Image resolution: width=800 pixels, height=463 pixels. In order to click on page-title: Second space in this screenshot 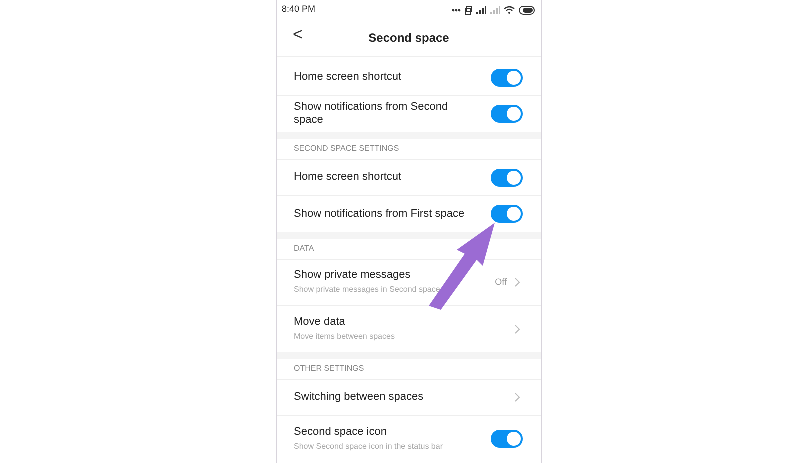, I will do `click(409, 38)`.